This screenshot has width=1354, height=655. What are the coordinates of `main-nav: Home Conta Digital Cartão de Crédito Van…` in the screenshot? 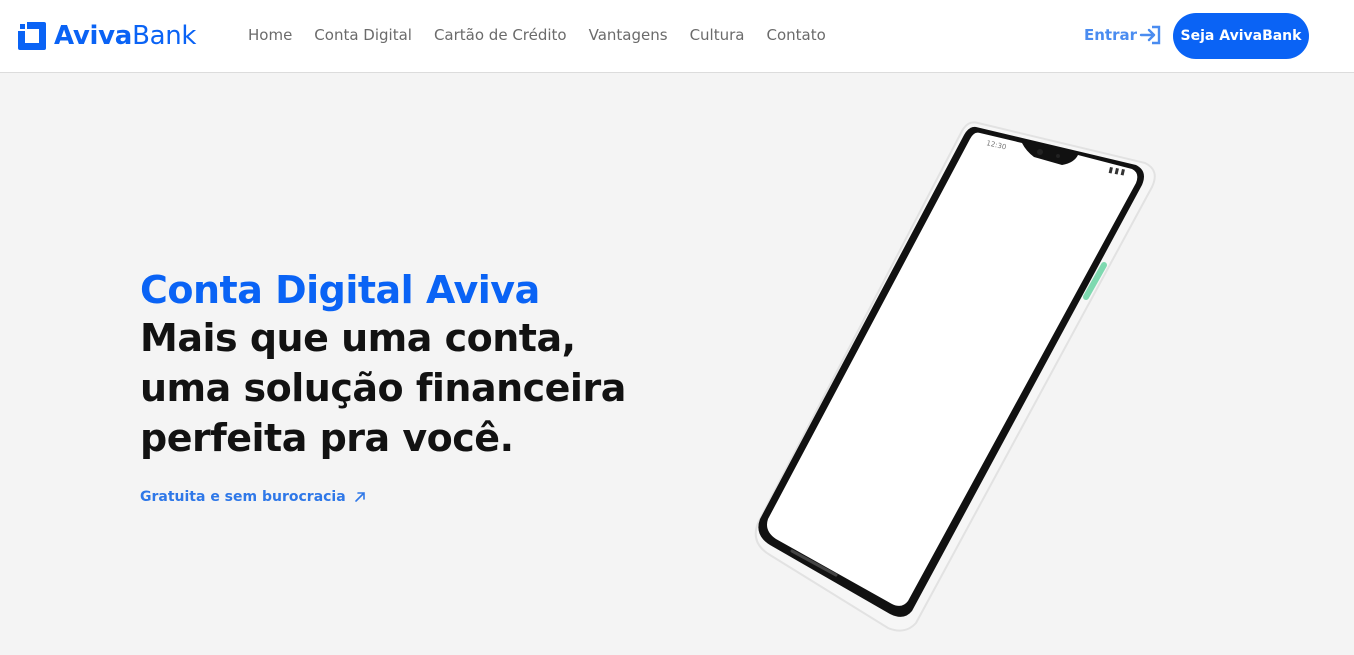 It's located at (548, 35).